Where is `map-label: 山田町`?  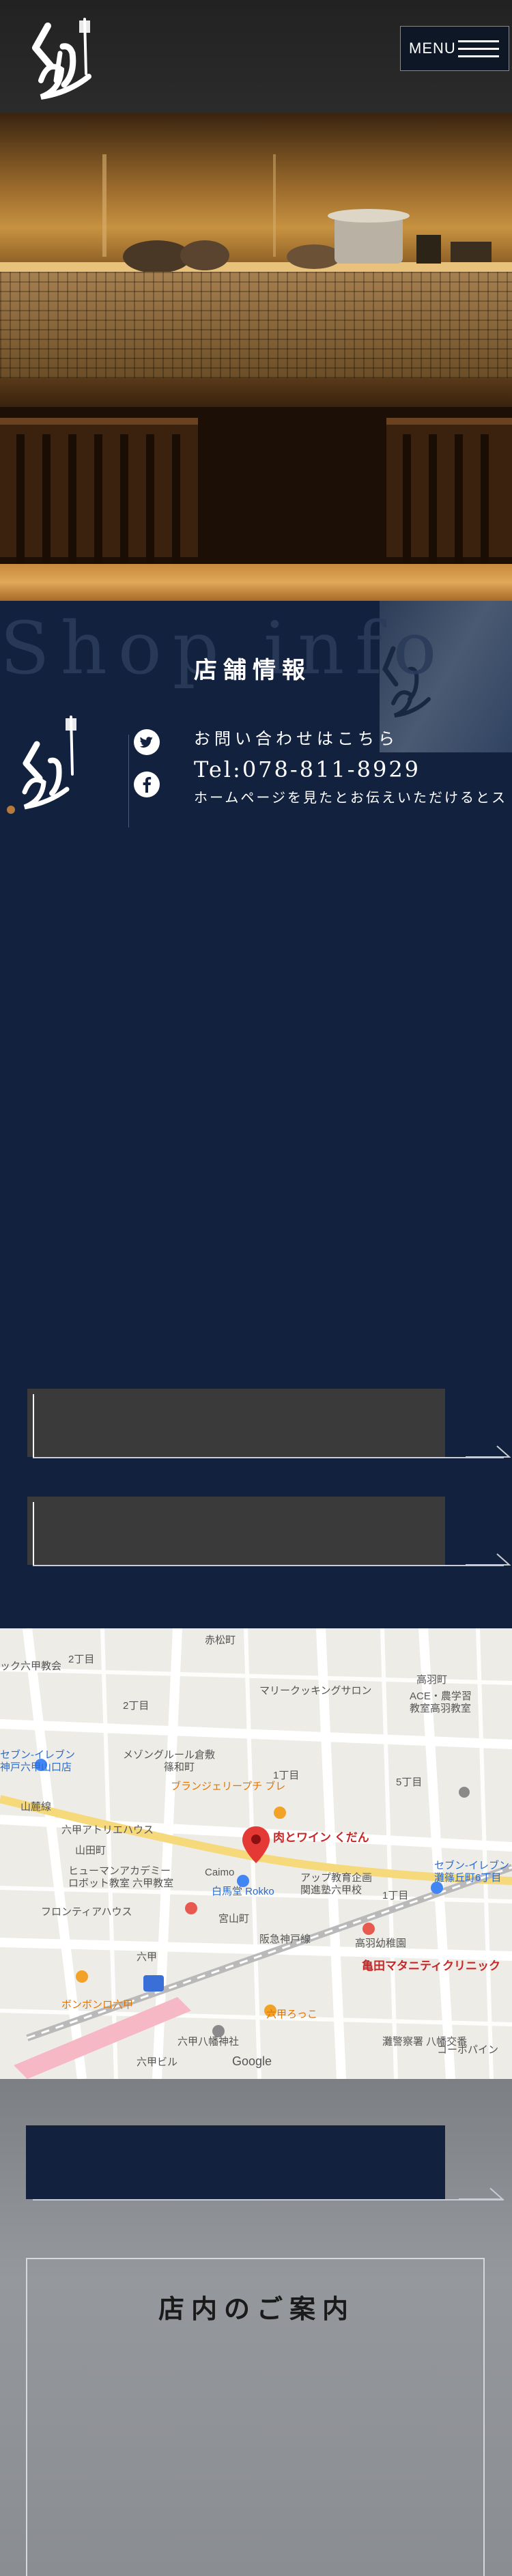
map-label: 山田町 is located at coordinates (90, 1850).